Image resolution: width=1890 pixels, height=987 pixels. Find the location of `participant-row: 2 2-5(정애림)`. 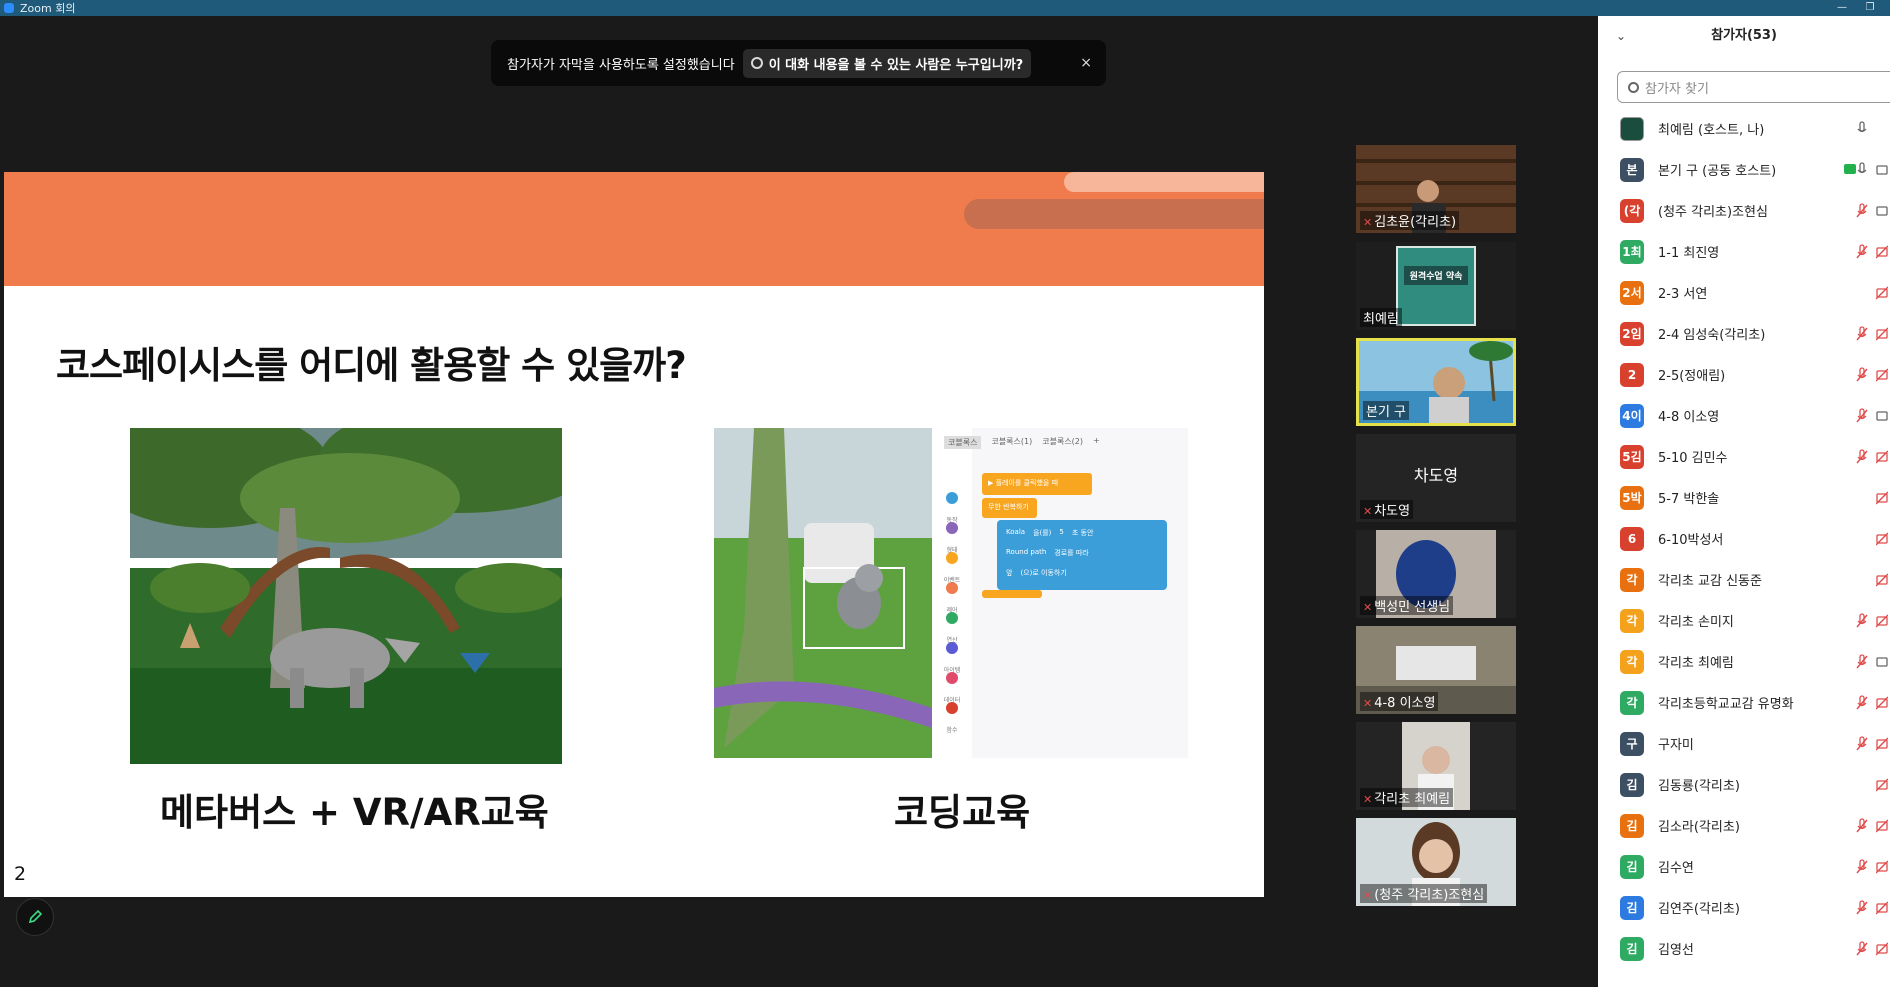

participant-row: 2 2-5(정애림) is located at coordinates (1744, 374).